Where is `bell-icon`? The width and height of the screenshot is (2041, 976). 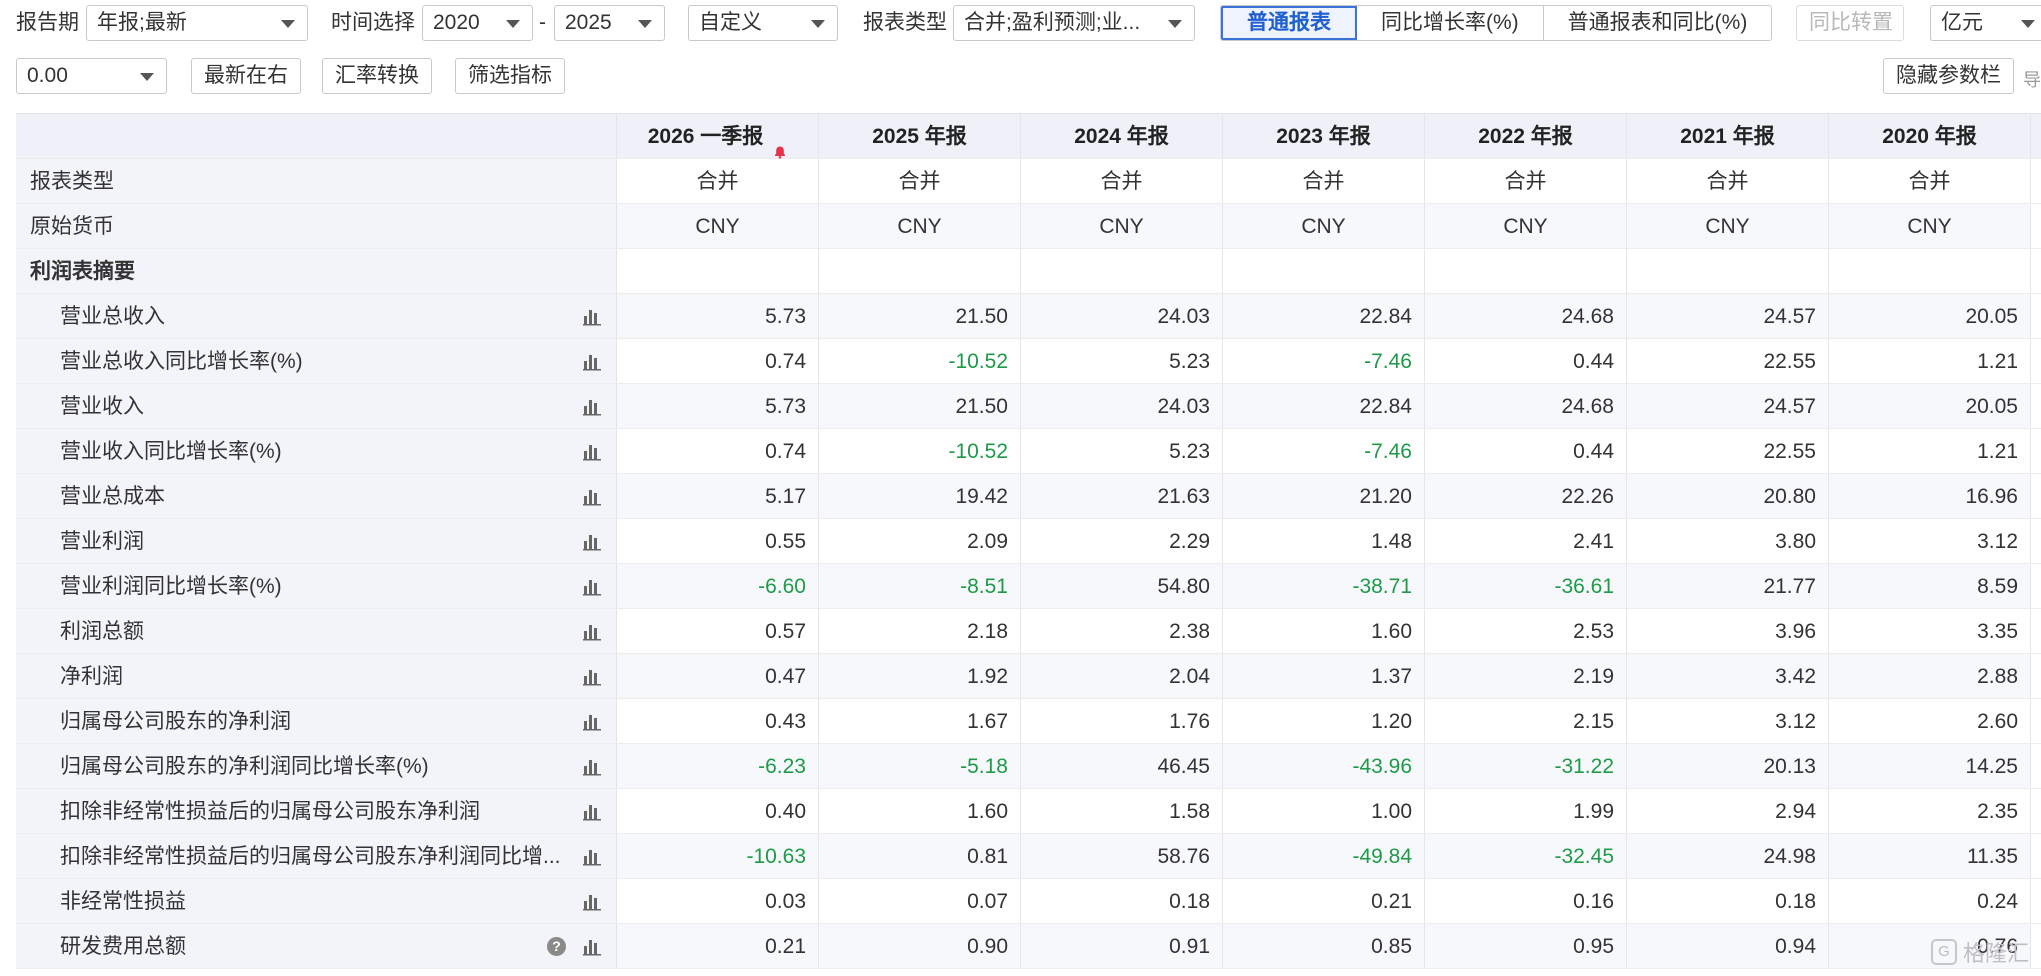
bell-icon is located at coordinates (780, 145).